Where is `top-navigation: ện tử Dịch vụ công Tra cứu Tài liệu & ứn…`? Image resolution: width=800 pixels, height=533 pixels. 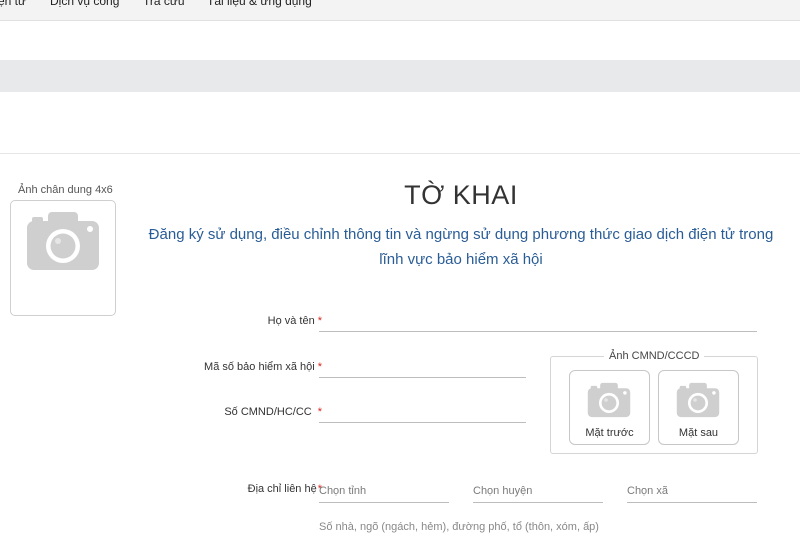 top-navigation: ện tử Dịch vụ công Tra cứu Tài liệu & ứn… is located at coordinates (400, 10).